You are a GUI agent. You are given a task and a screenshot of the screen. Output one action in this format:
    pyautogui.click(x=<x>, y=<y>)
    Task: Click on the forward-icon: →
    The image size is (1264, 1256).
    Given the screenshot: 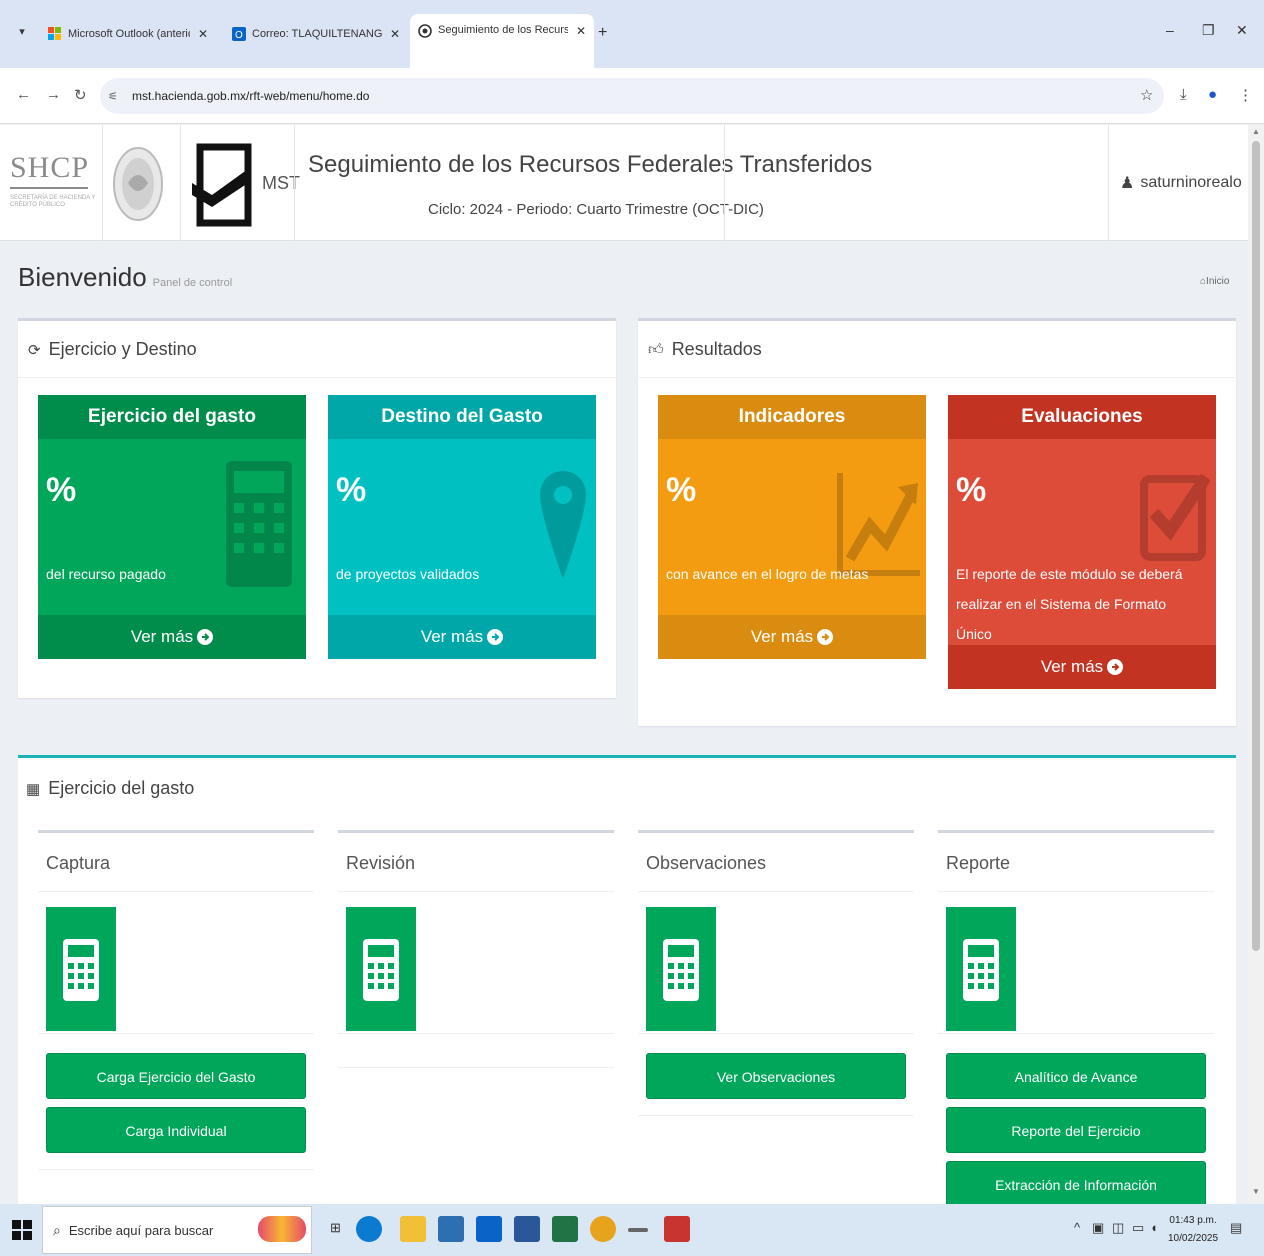 What is the action you would take?
    pyautogui.click(x=53, y=94)
    